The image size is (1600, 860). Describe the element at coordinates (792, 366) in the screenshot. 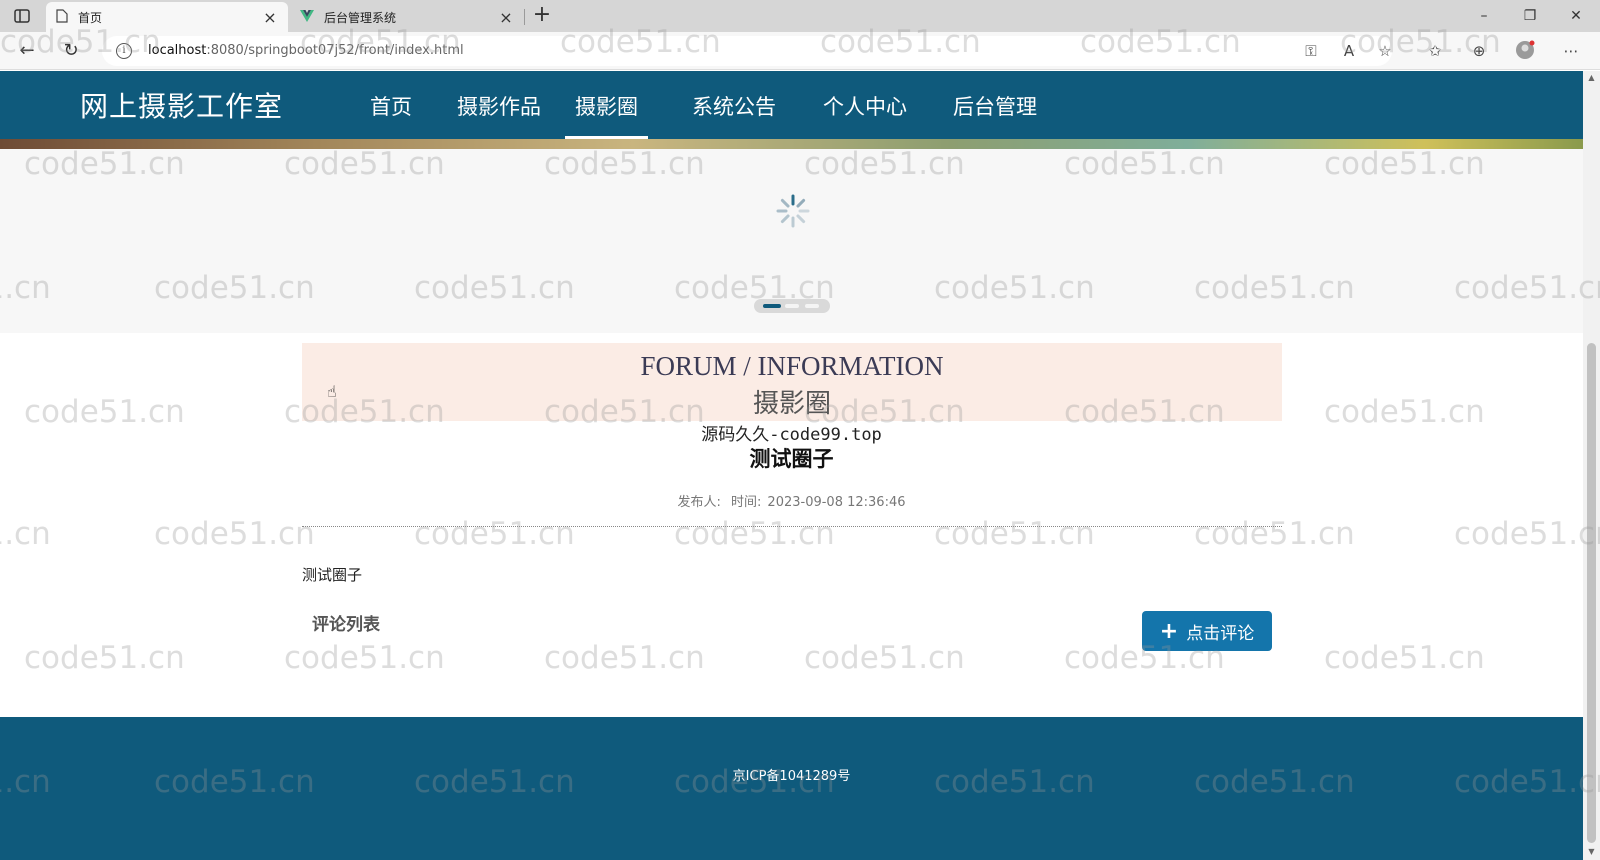

I see `forum-heading-en: FORUM / INFORMATION` at that location.